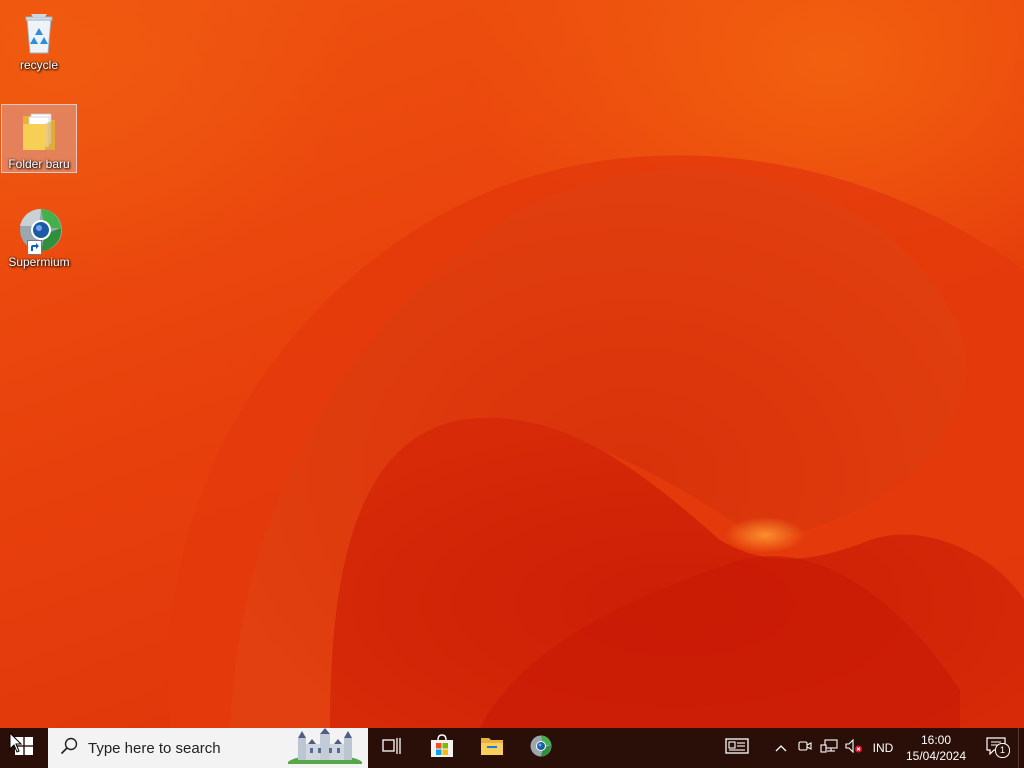 The width and height of the screenshot is (1024, 768). Describe the element at coordinates (154, 748) in the screenshot. I see `search-placeholder: Type here to search` at that location.